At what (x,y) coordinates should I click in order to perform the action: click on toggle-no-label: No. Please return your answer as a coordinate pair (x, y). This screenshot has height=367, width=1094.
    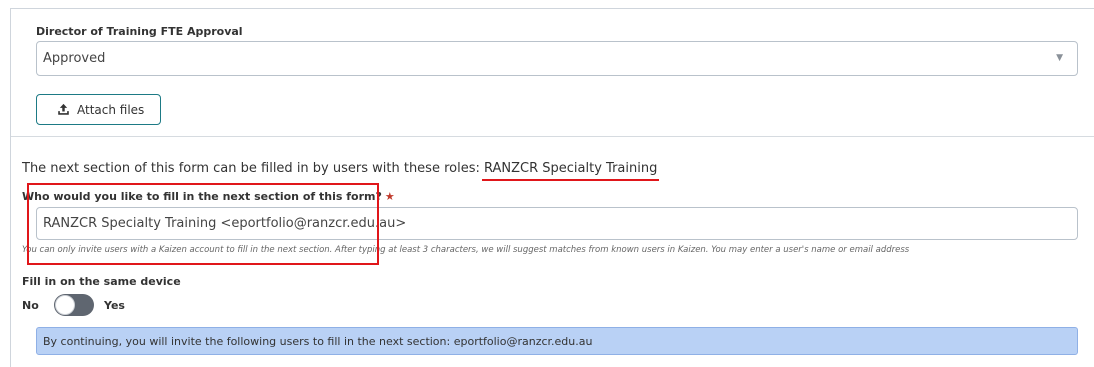
    Looking at the image, I should click on (30, 305).